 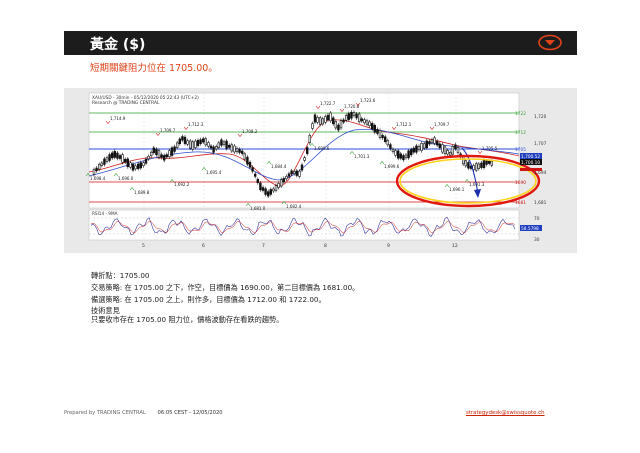 What do you see at coordinates (322, 148) in the screenshot?
I see `trough-label: 1,699.6` at bounding box center [322, 148].